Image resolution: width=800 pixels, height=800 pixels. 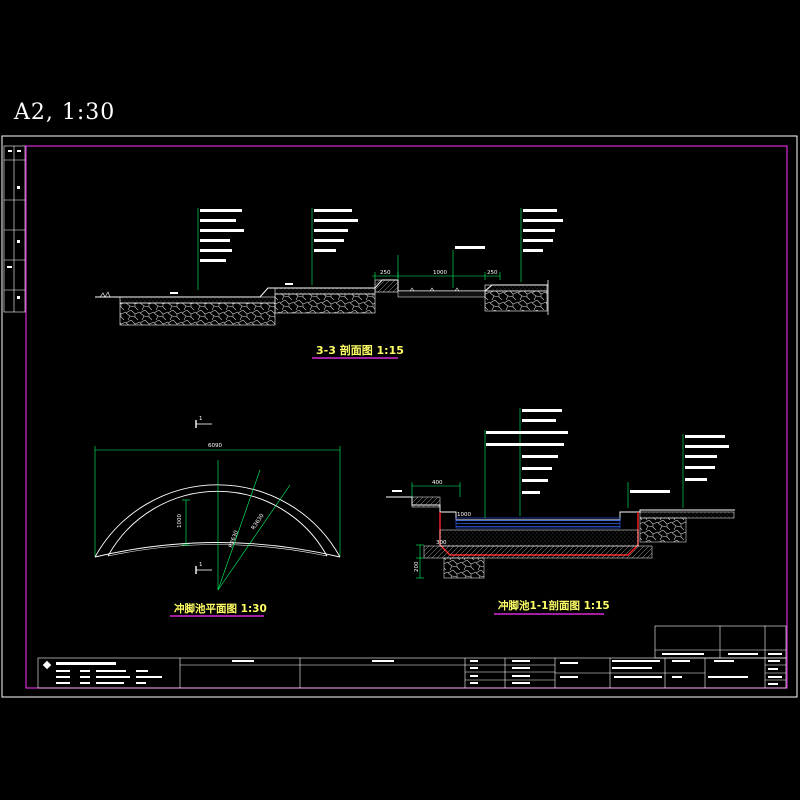 What do you see at coordinates (220, 608) in the screenshot?
I see `pool-plan-title: 冲脚池平面图 1:30` at bounding box center [220, 608].